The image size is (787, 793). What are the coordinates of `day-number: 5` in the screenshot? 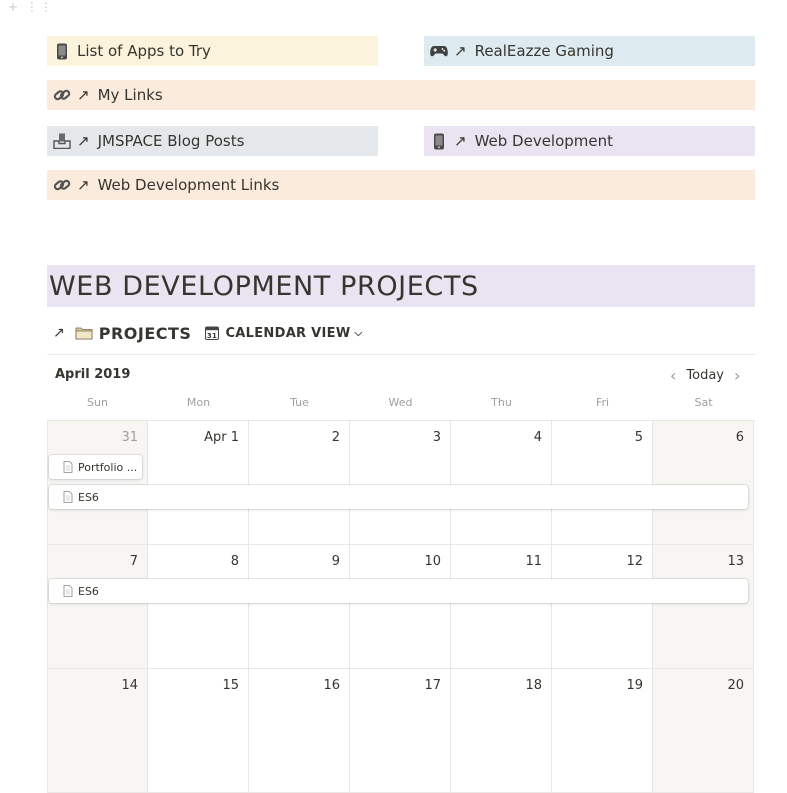 It's located at (638, 437).